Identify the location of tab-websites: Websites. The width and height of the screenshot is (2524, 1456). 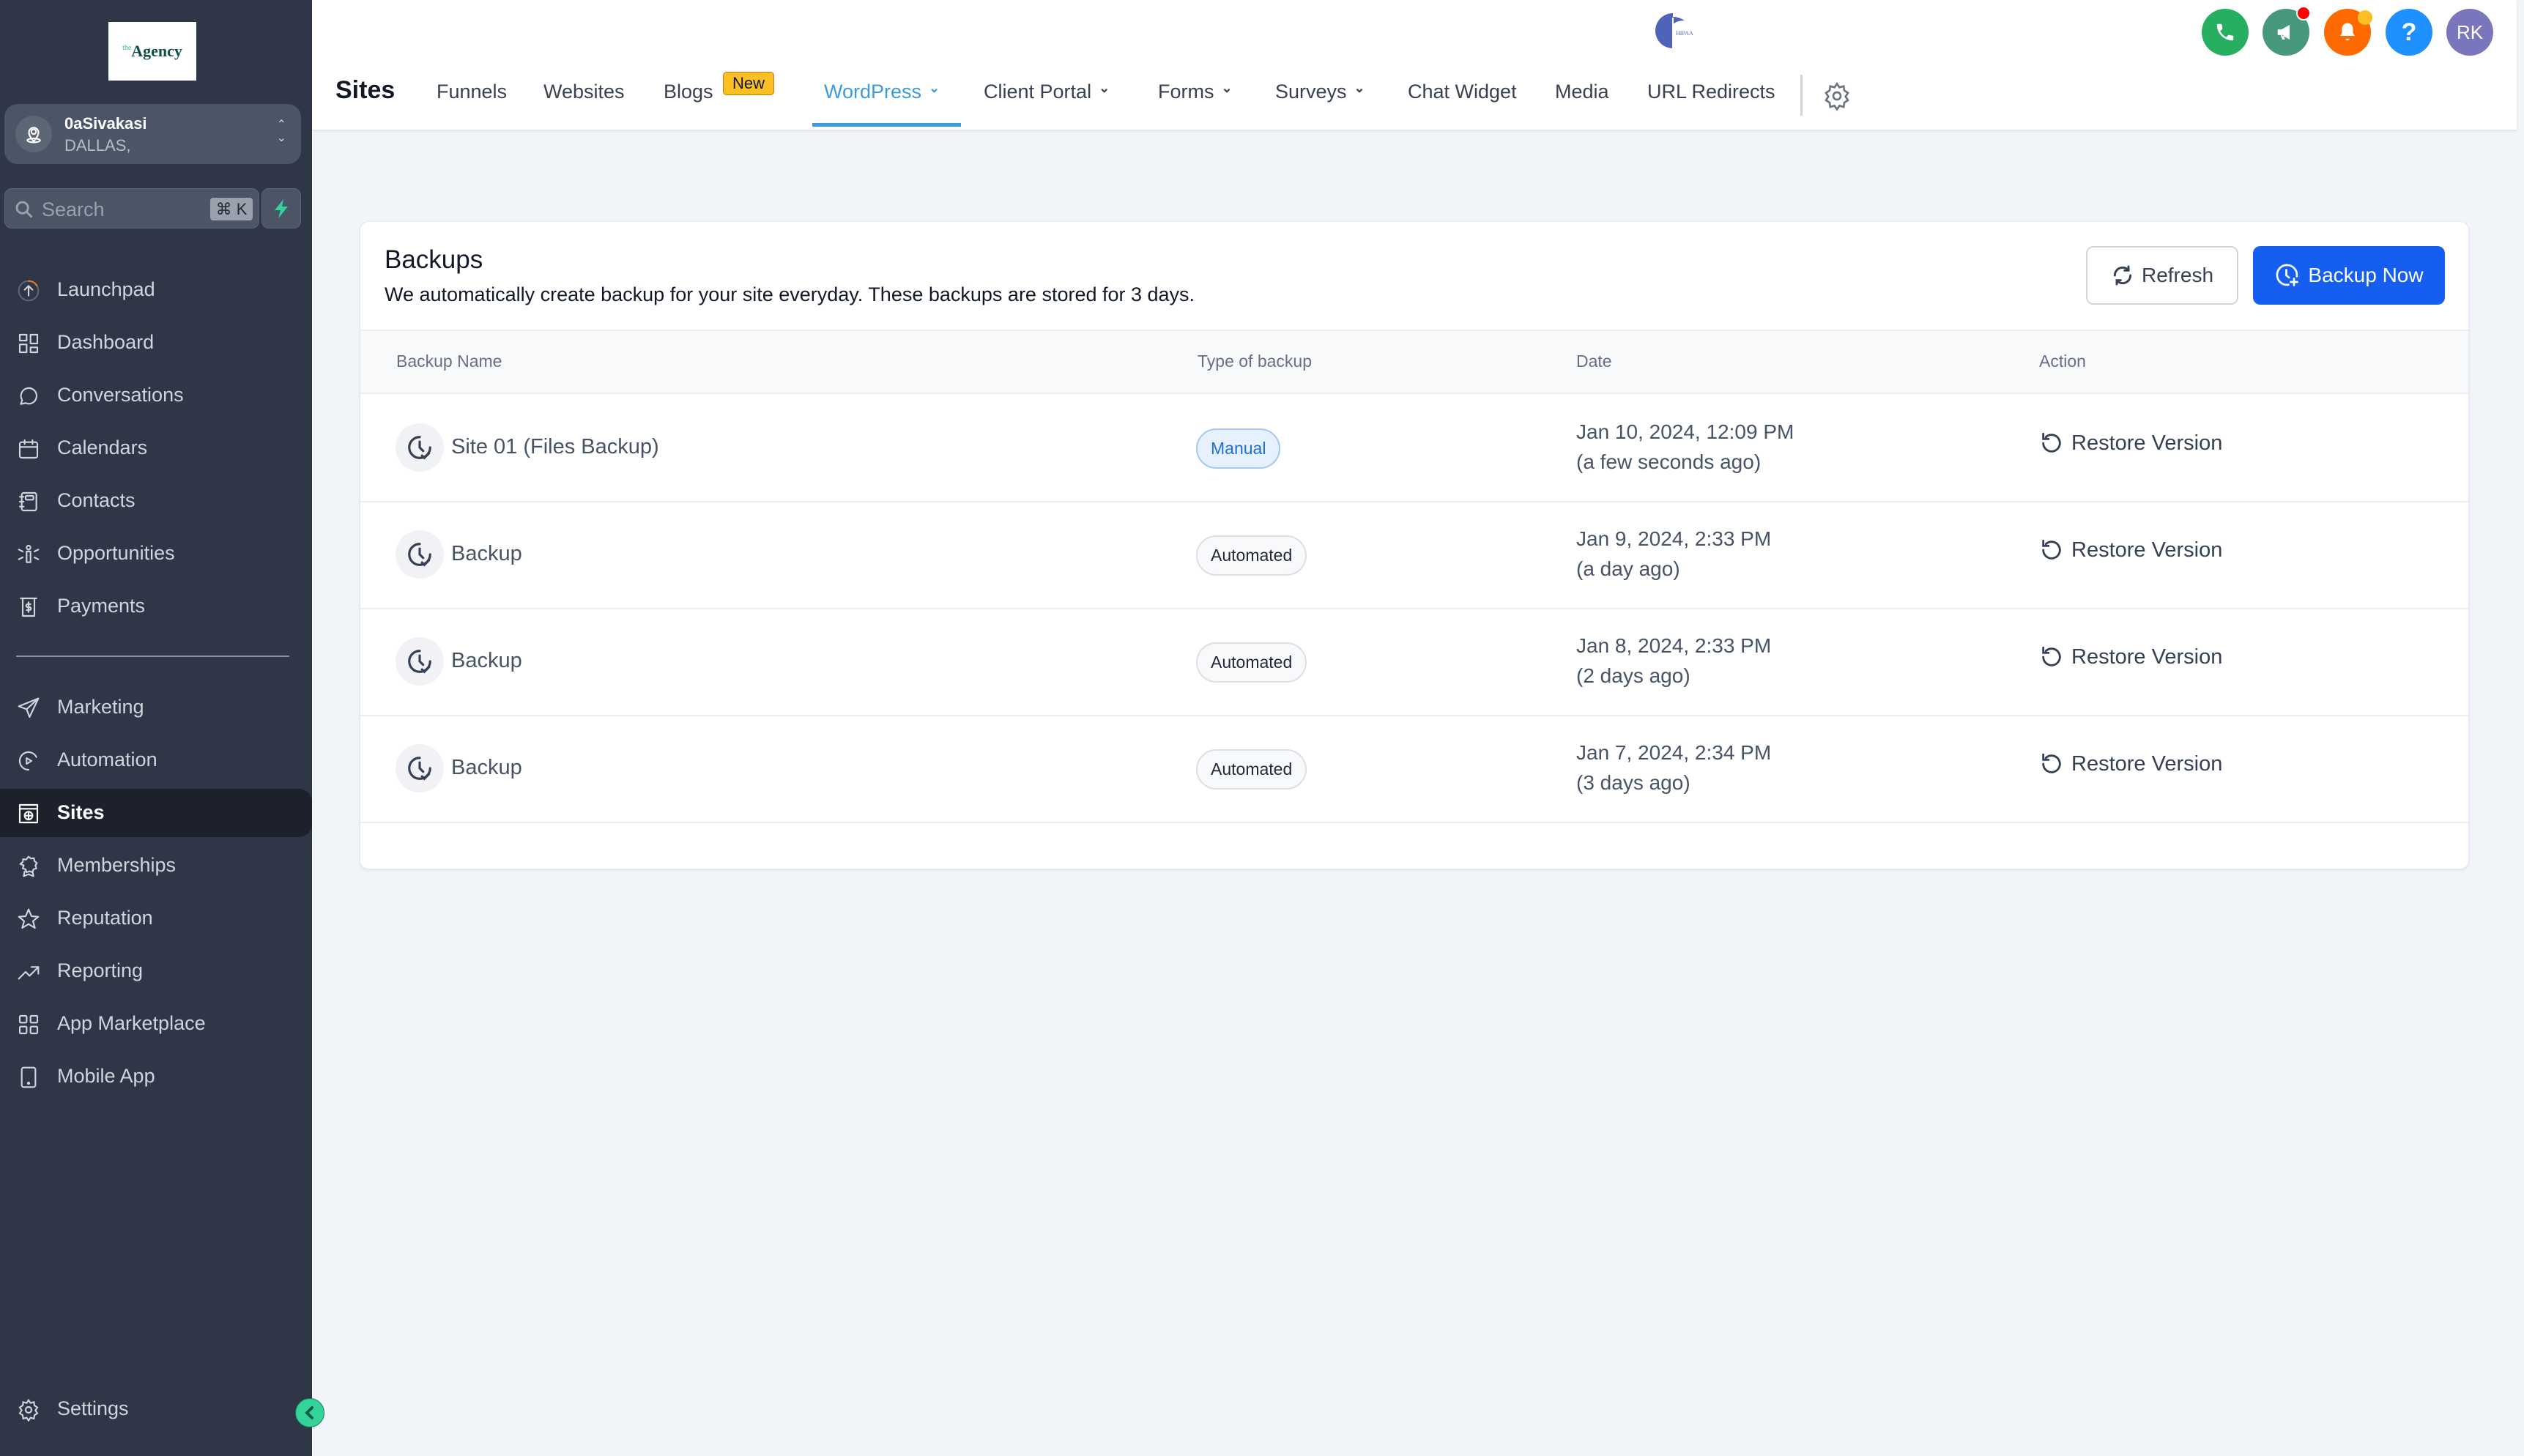
(584, 92).